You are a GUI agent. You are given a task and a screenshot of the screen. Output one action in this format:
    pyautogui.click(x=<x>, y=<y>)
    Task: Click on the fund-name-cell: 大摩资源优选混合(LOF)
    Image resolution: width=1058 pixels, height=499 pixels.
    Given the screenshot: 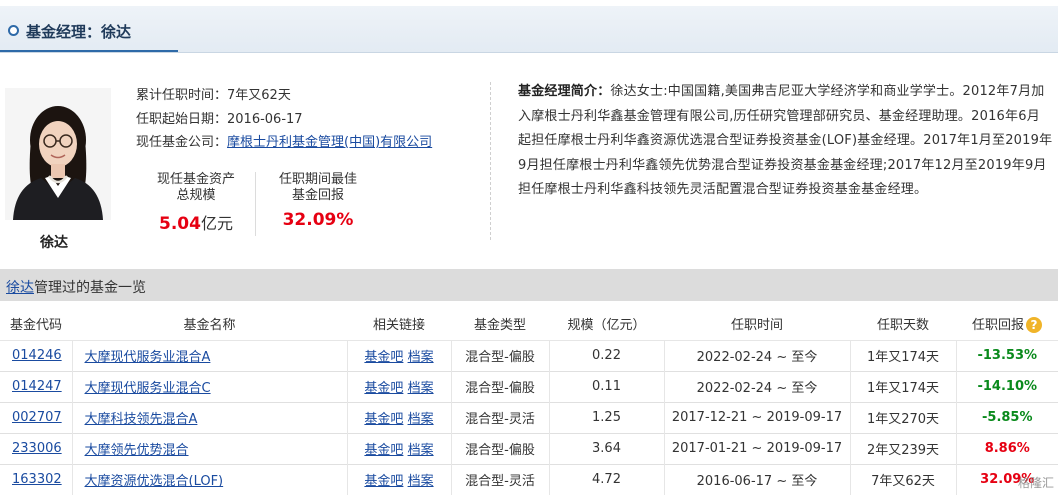 What is the action you would take?
    pyautogui.click(x=210, y=479)
    